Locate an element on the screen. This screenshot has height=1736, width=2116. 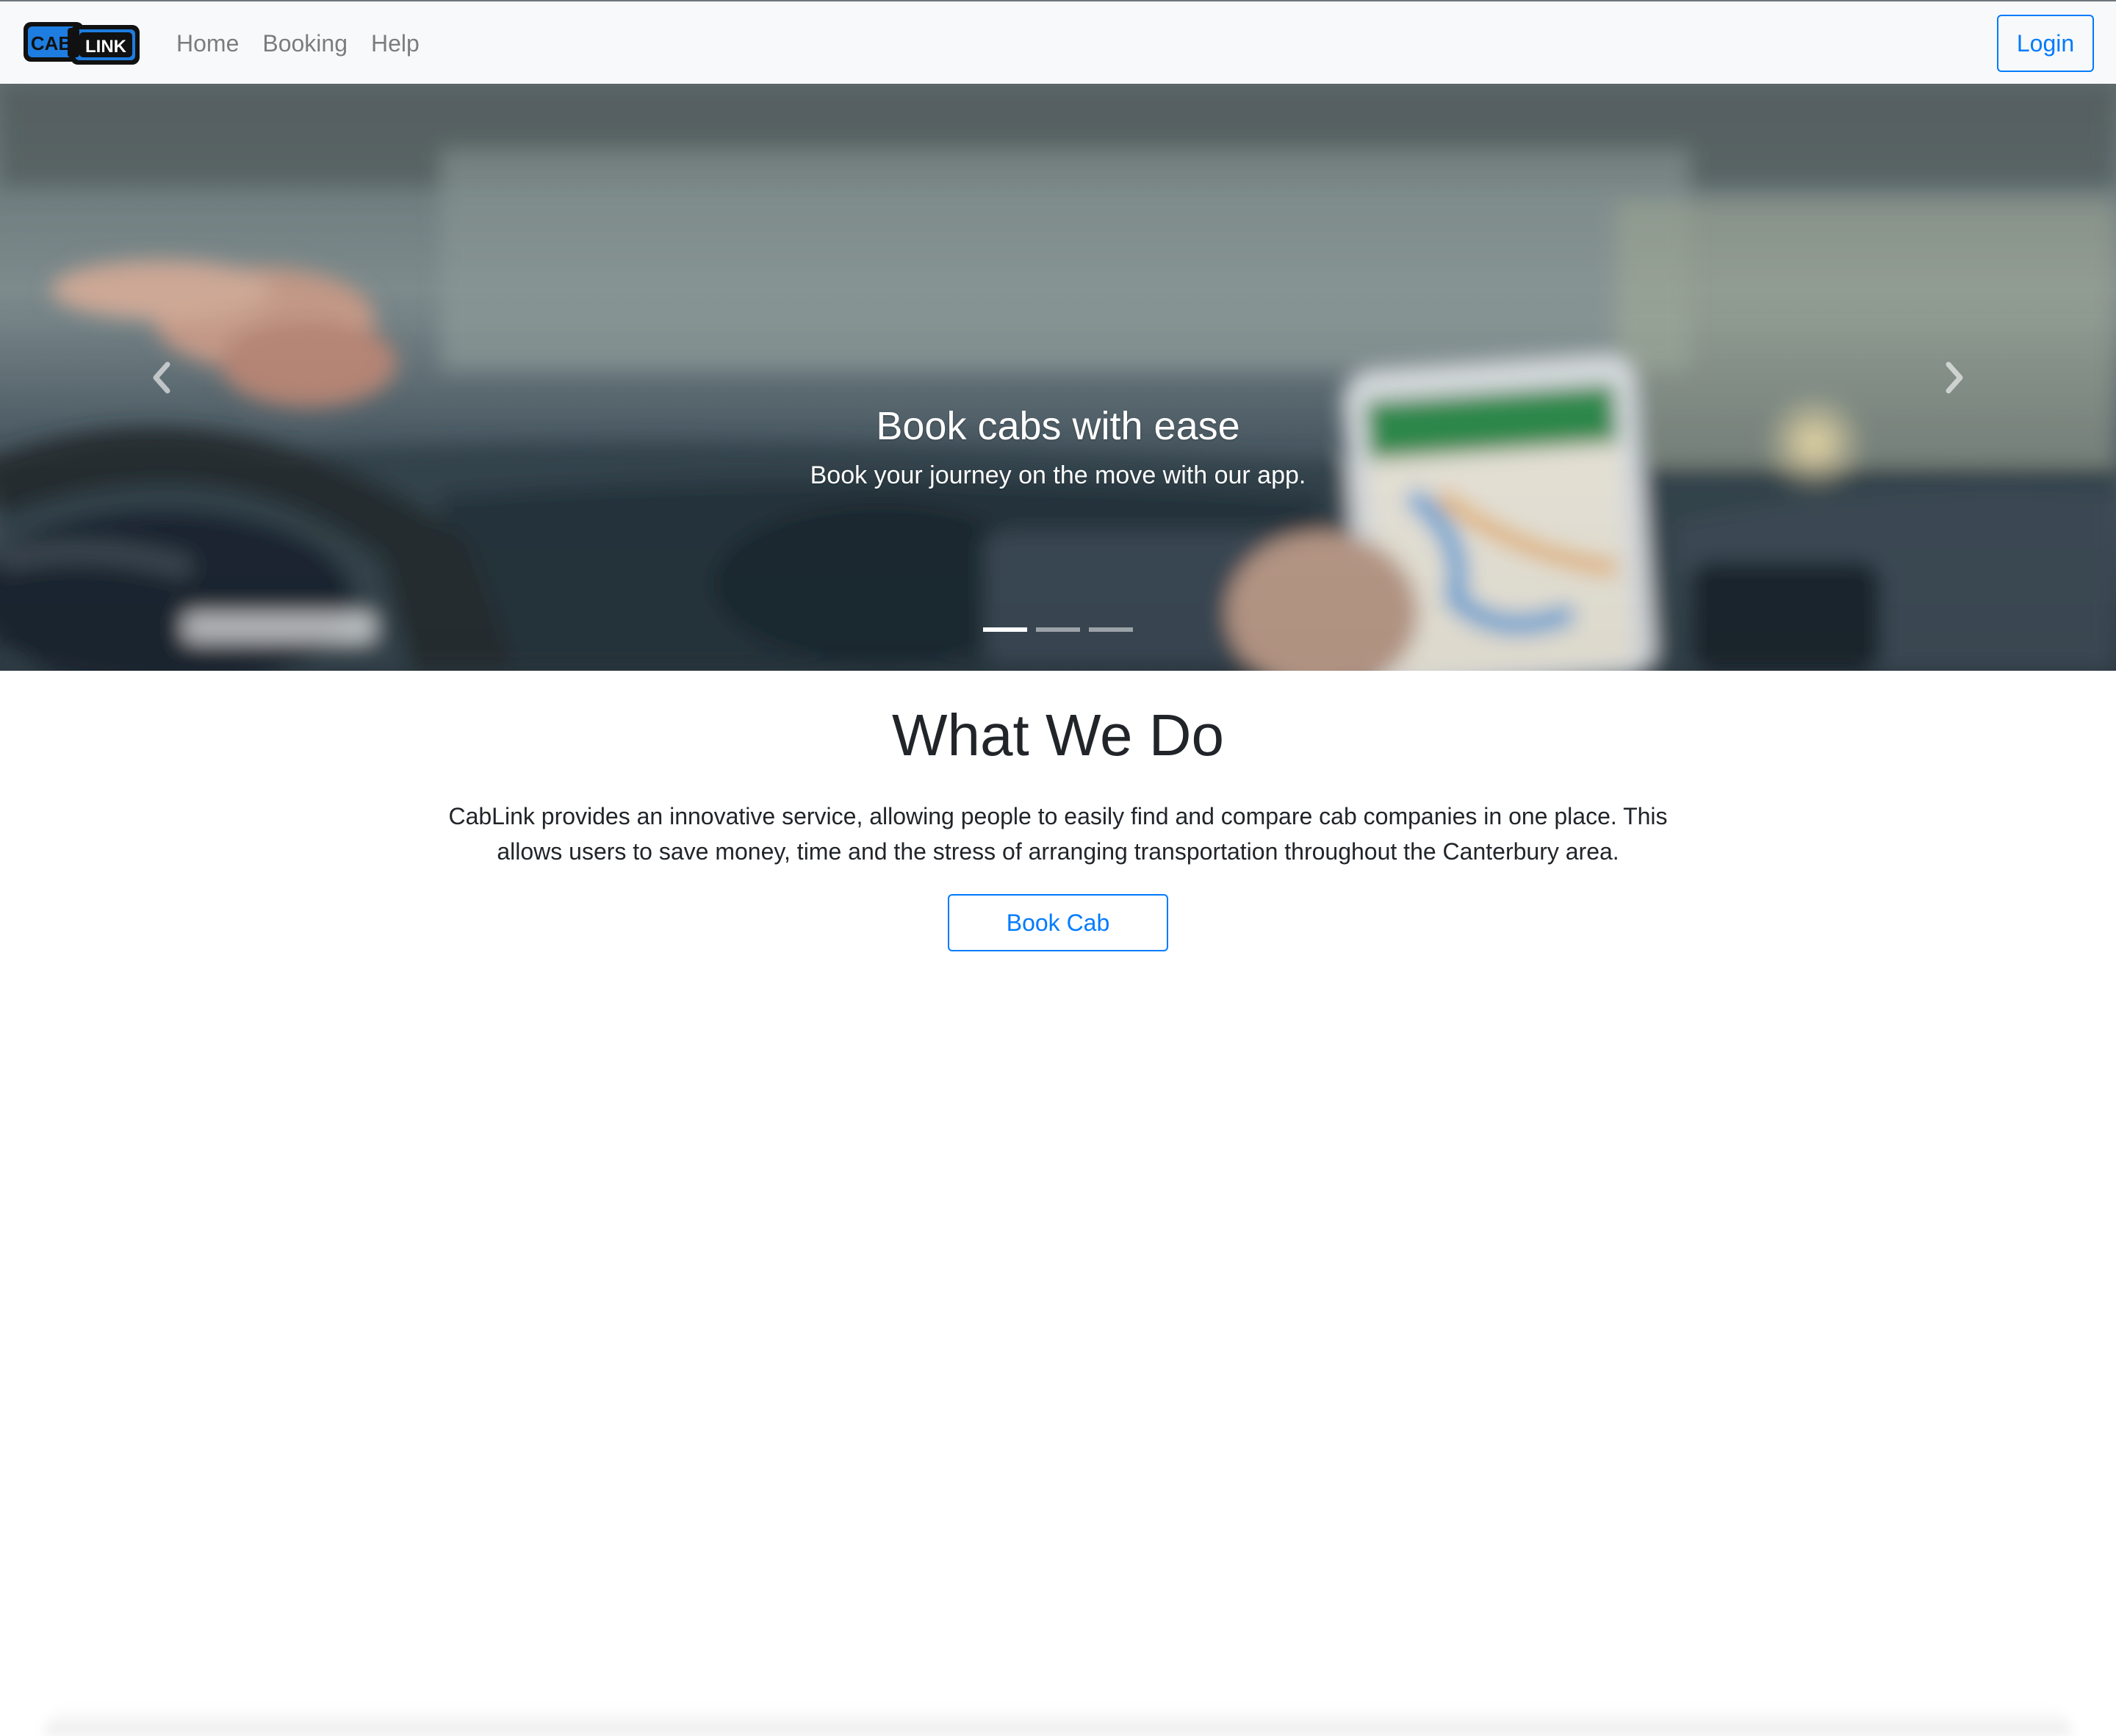
login-button: Login is located at coordinates (2045, 43).